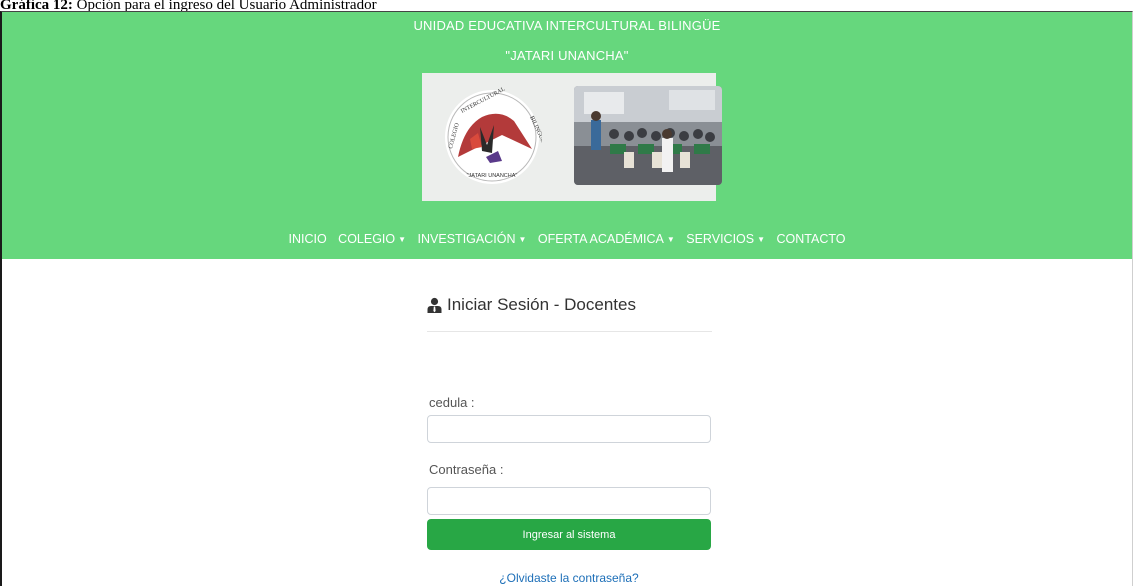  I want to click on password-input, so click(569, 501).